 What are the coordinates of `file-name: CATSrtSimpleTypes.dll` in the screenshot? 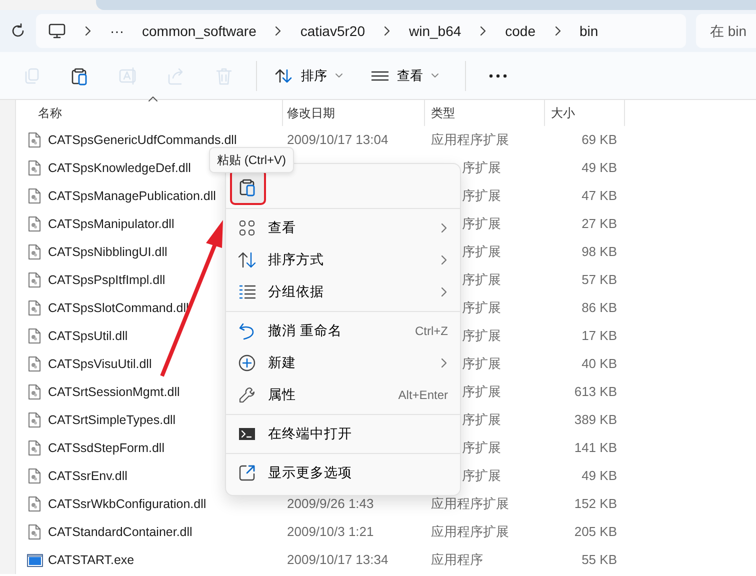 It's located at (112, 420).